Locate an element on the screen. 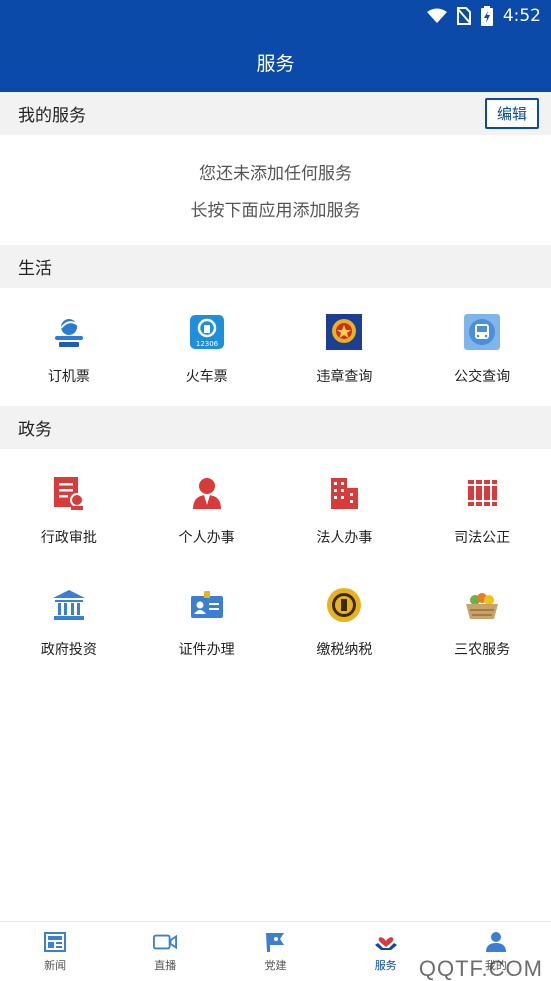  party-flag-icon is located at coordinates (275, 942).